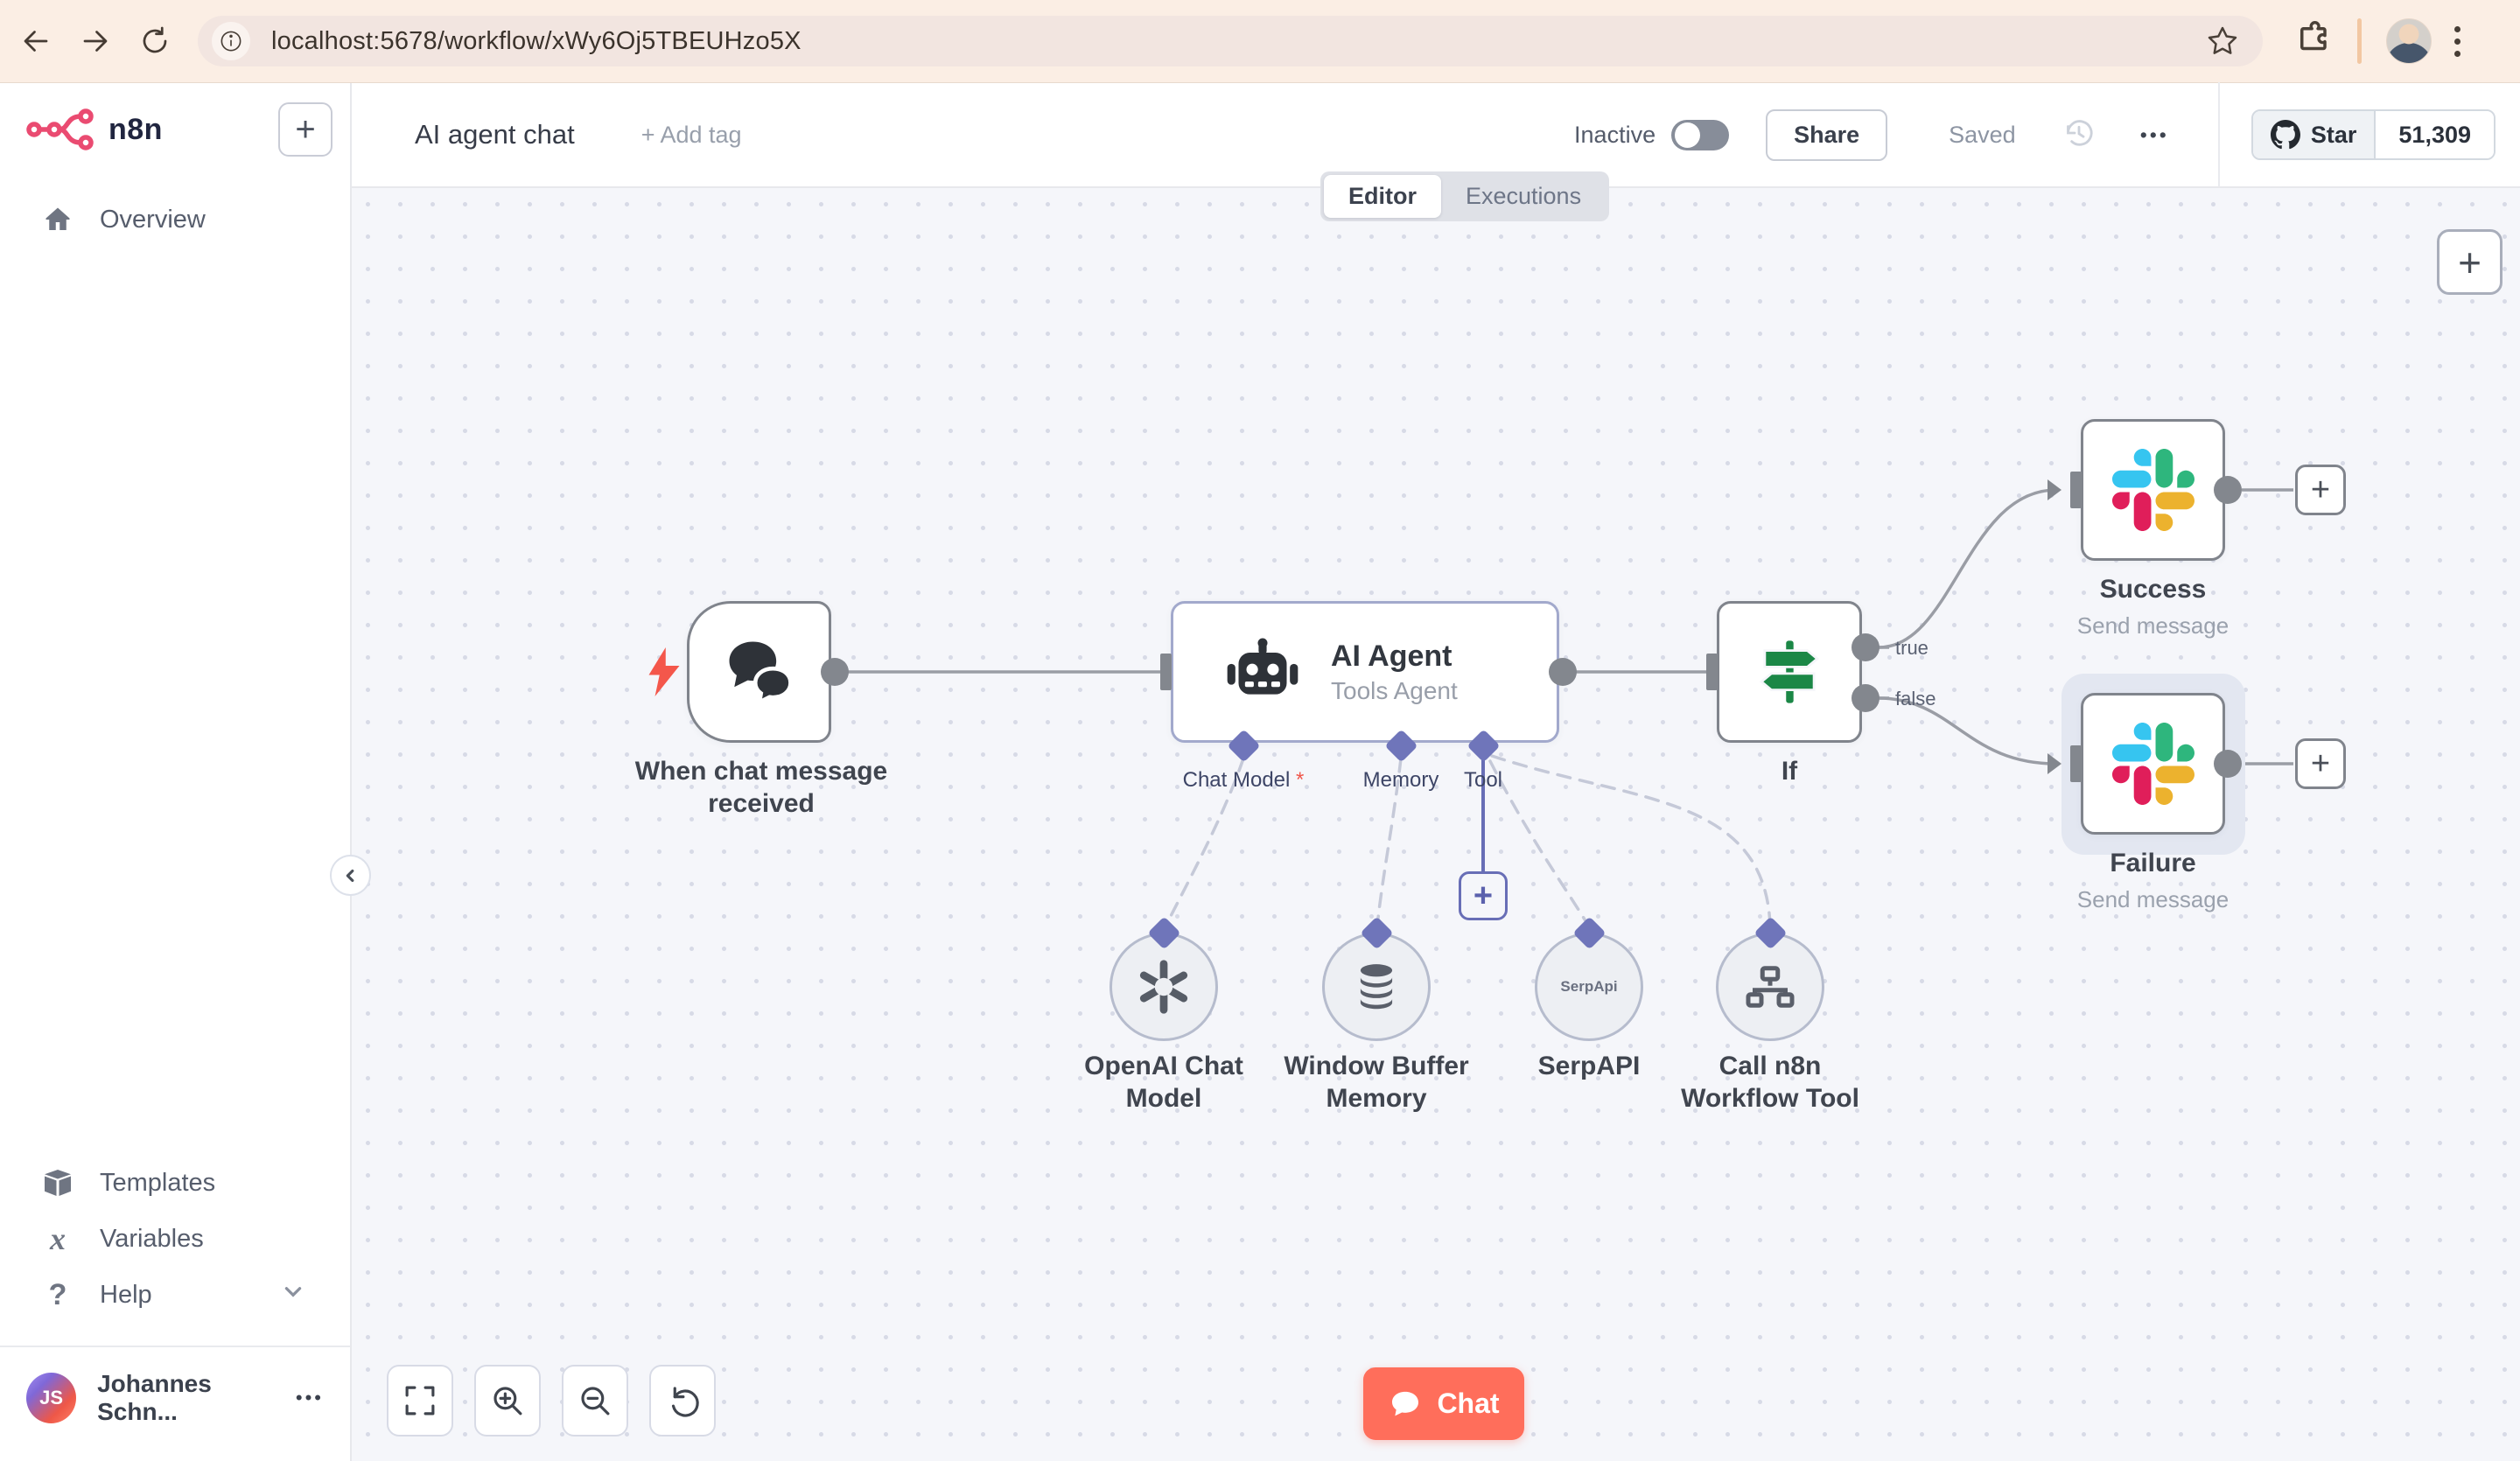 The image size is (2520, 1461). I want to click on failure-input-port, so click(2076, 763).